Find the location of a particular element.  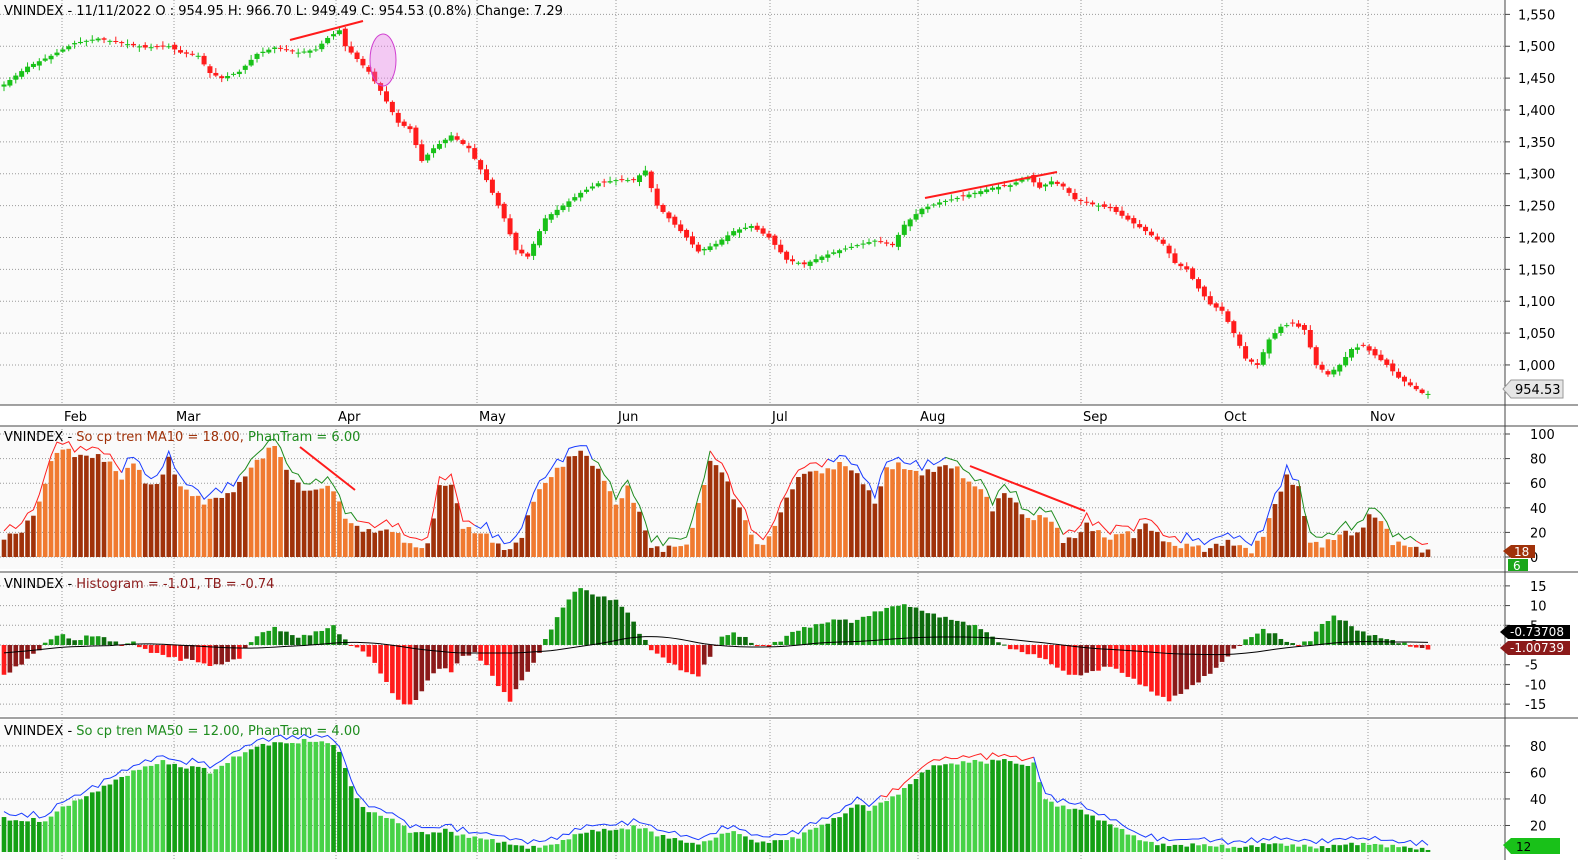

month-label: Feb is located at coordinates (75, 417).